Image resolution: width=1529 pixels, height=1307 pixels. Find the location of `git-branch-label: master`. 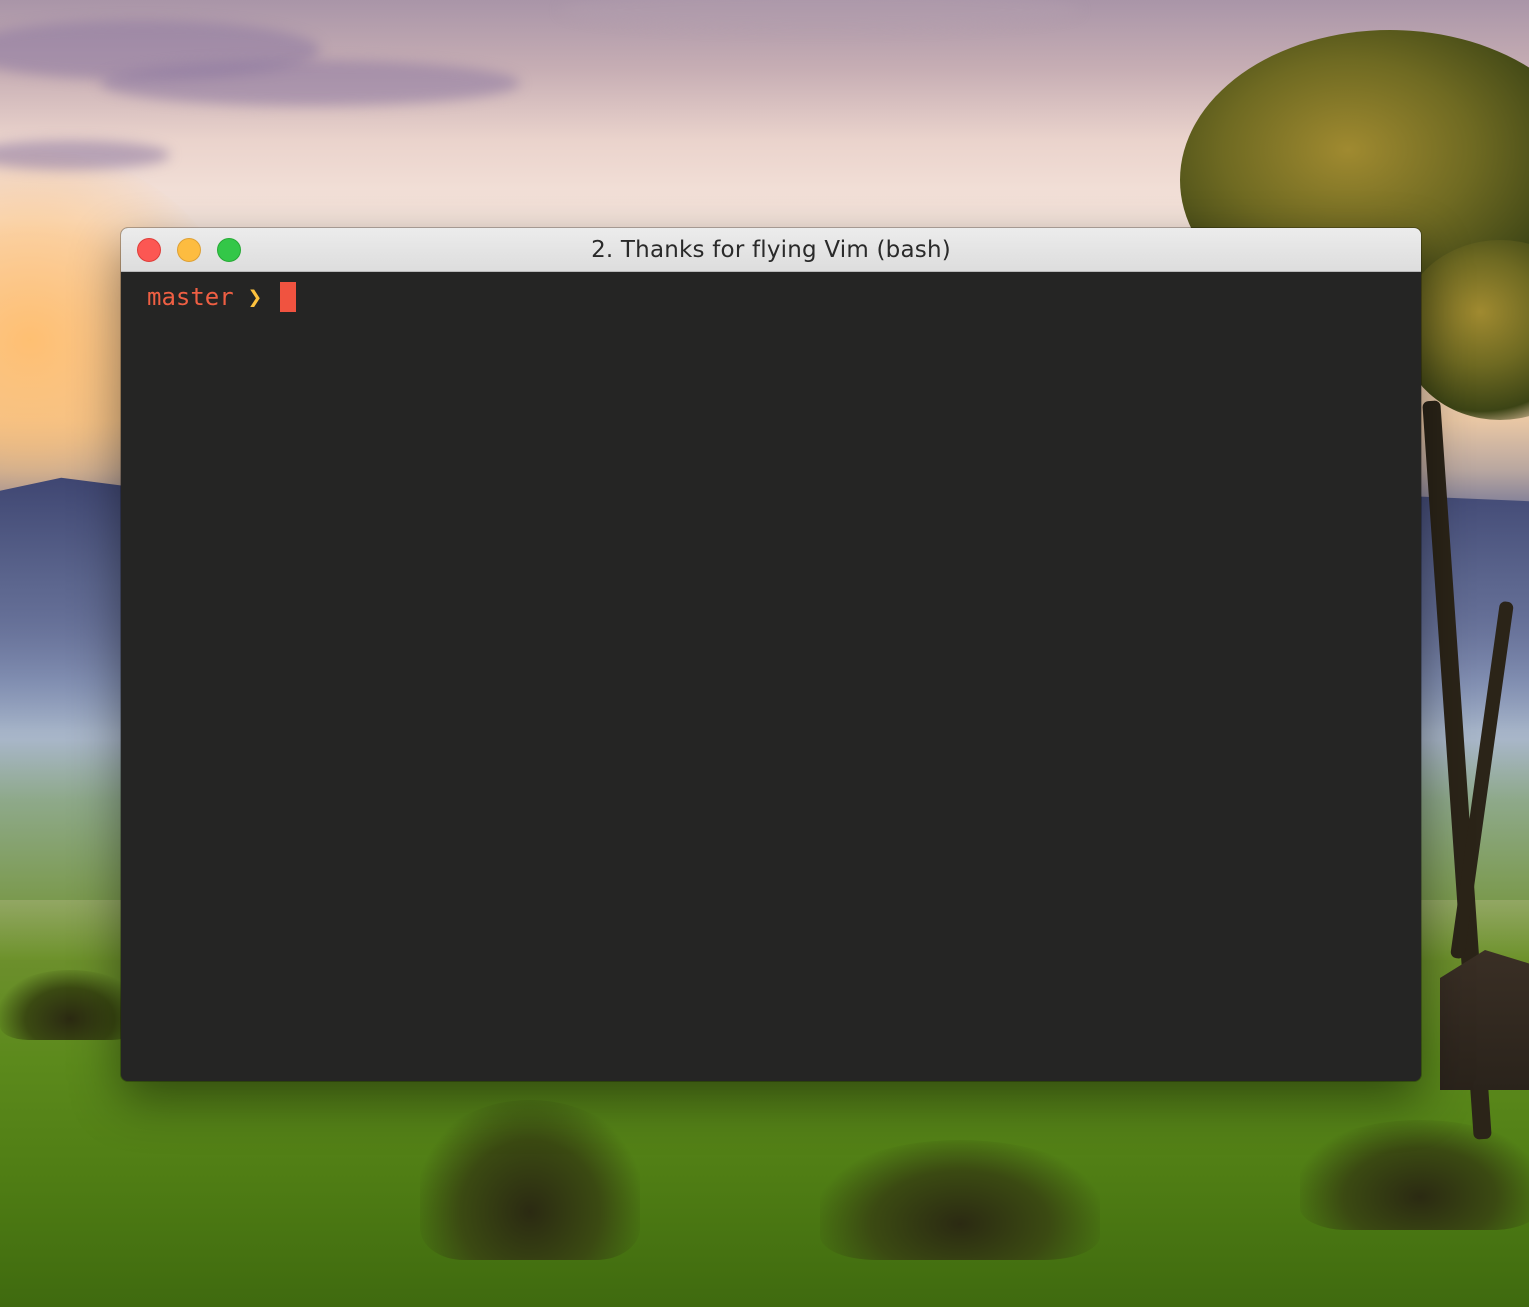

git-branch-label: master is located at coordinates (190, 297).